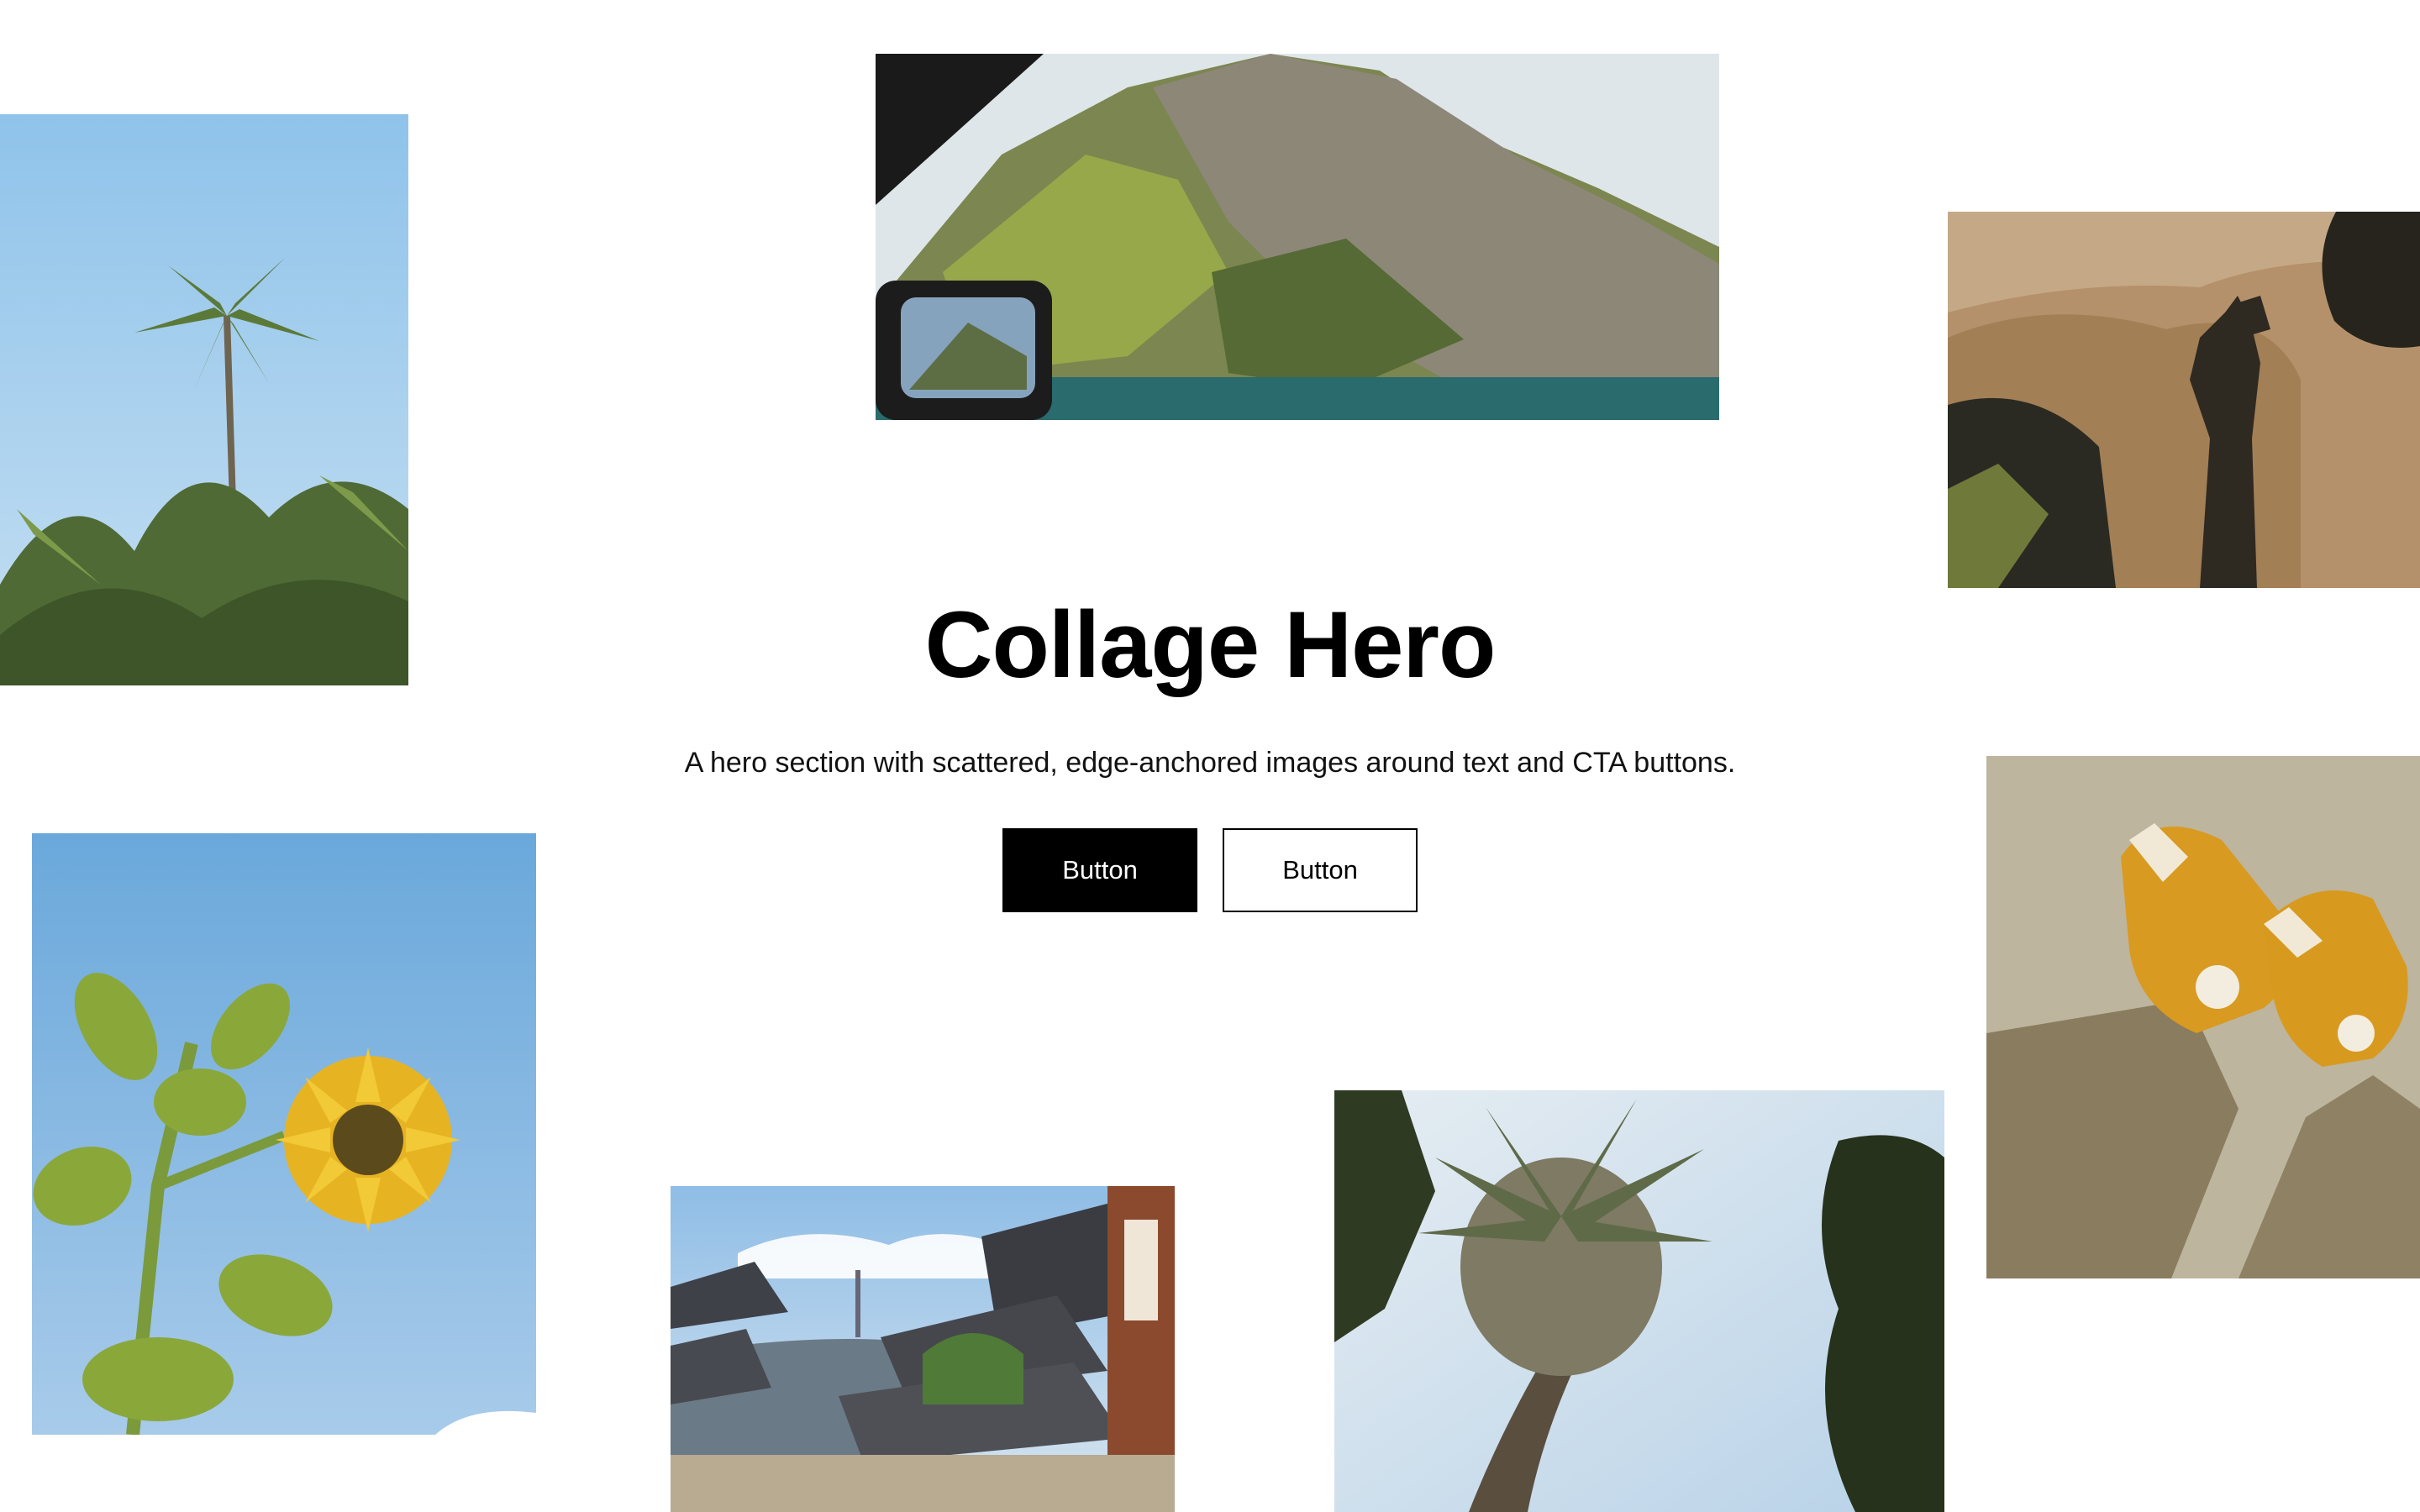  I want to click on fan-palm-sky-image, so click(1639, 1301).